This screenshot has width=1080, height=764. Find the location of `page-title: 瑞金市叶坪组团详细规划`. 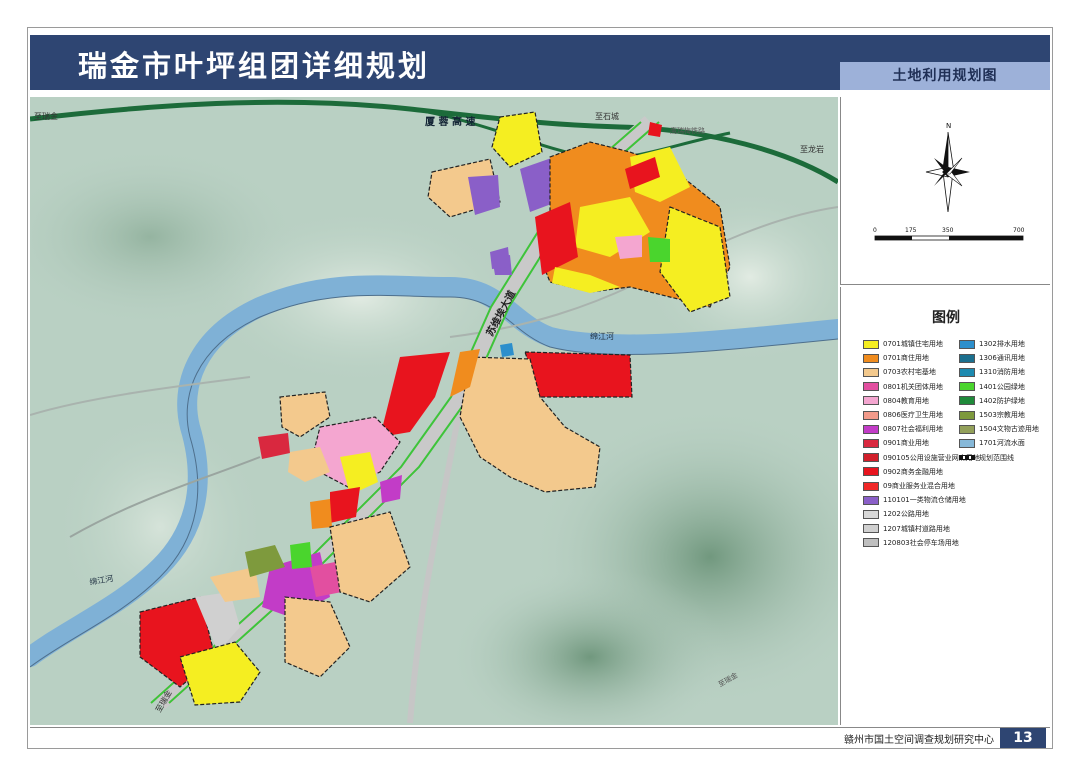

page-title: 瑞金市叶坪组团详细规划 is located at coordinates (254, 66).